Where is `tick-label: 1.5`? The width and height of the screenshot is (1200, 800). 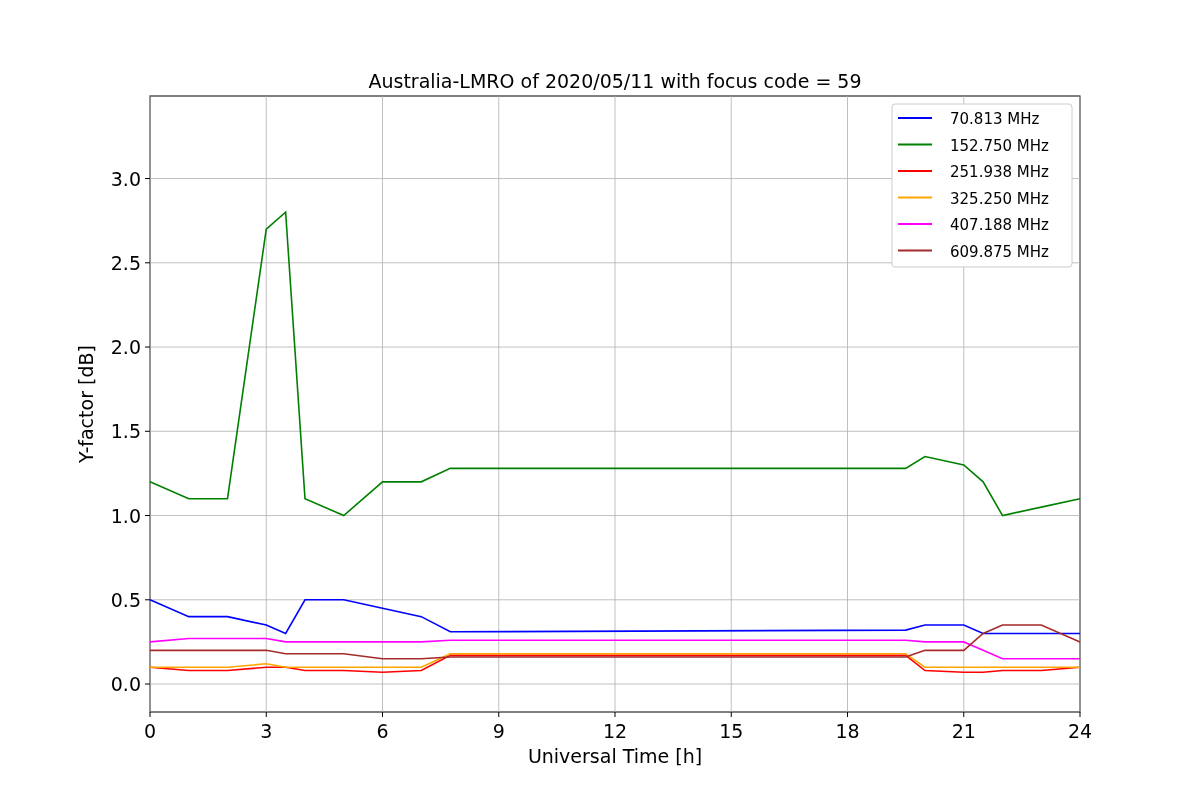
tick-label: 1.5 is located at coordinates (125, 431).